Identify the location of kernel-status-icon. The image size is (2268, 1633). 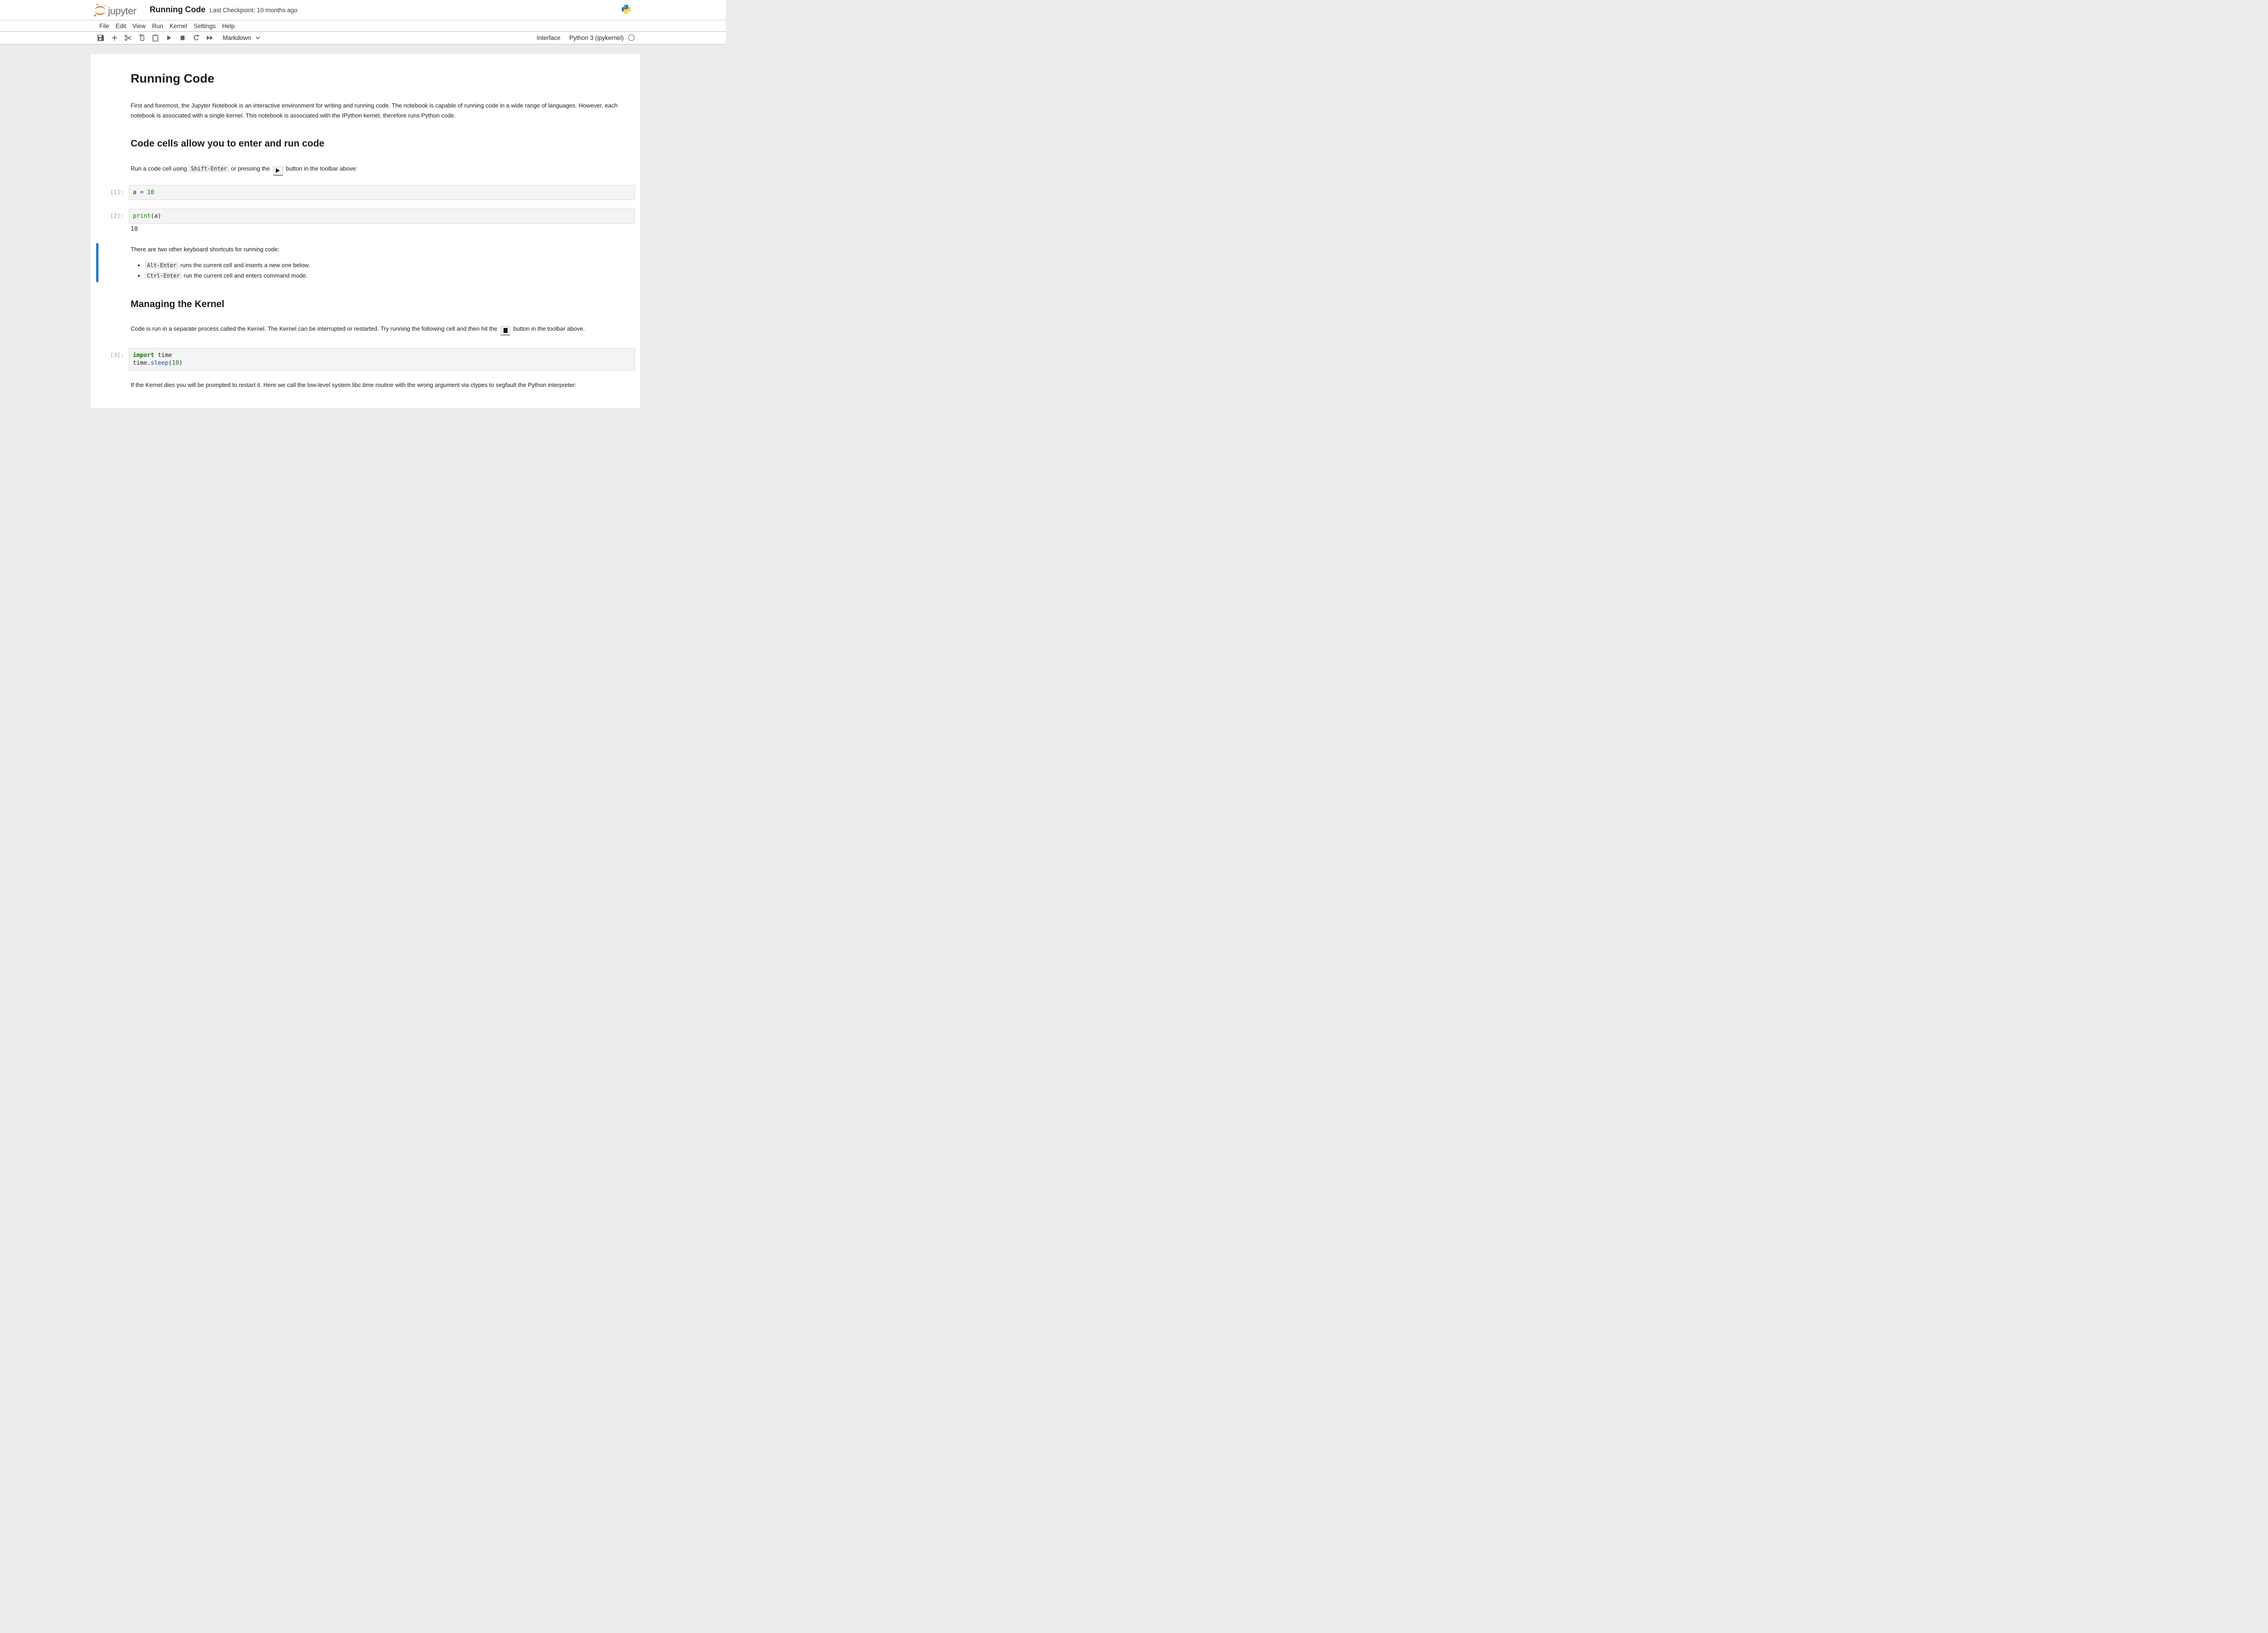
(631, 37).